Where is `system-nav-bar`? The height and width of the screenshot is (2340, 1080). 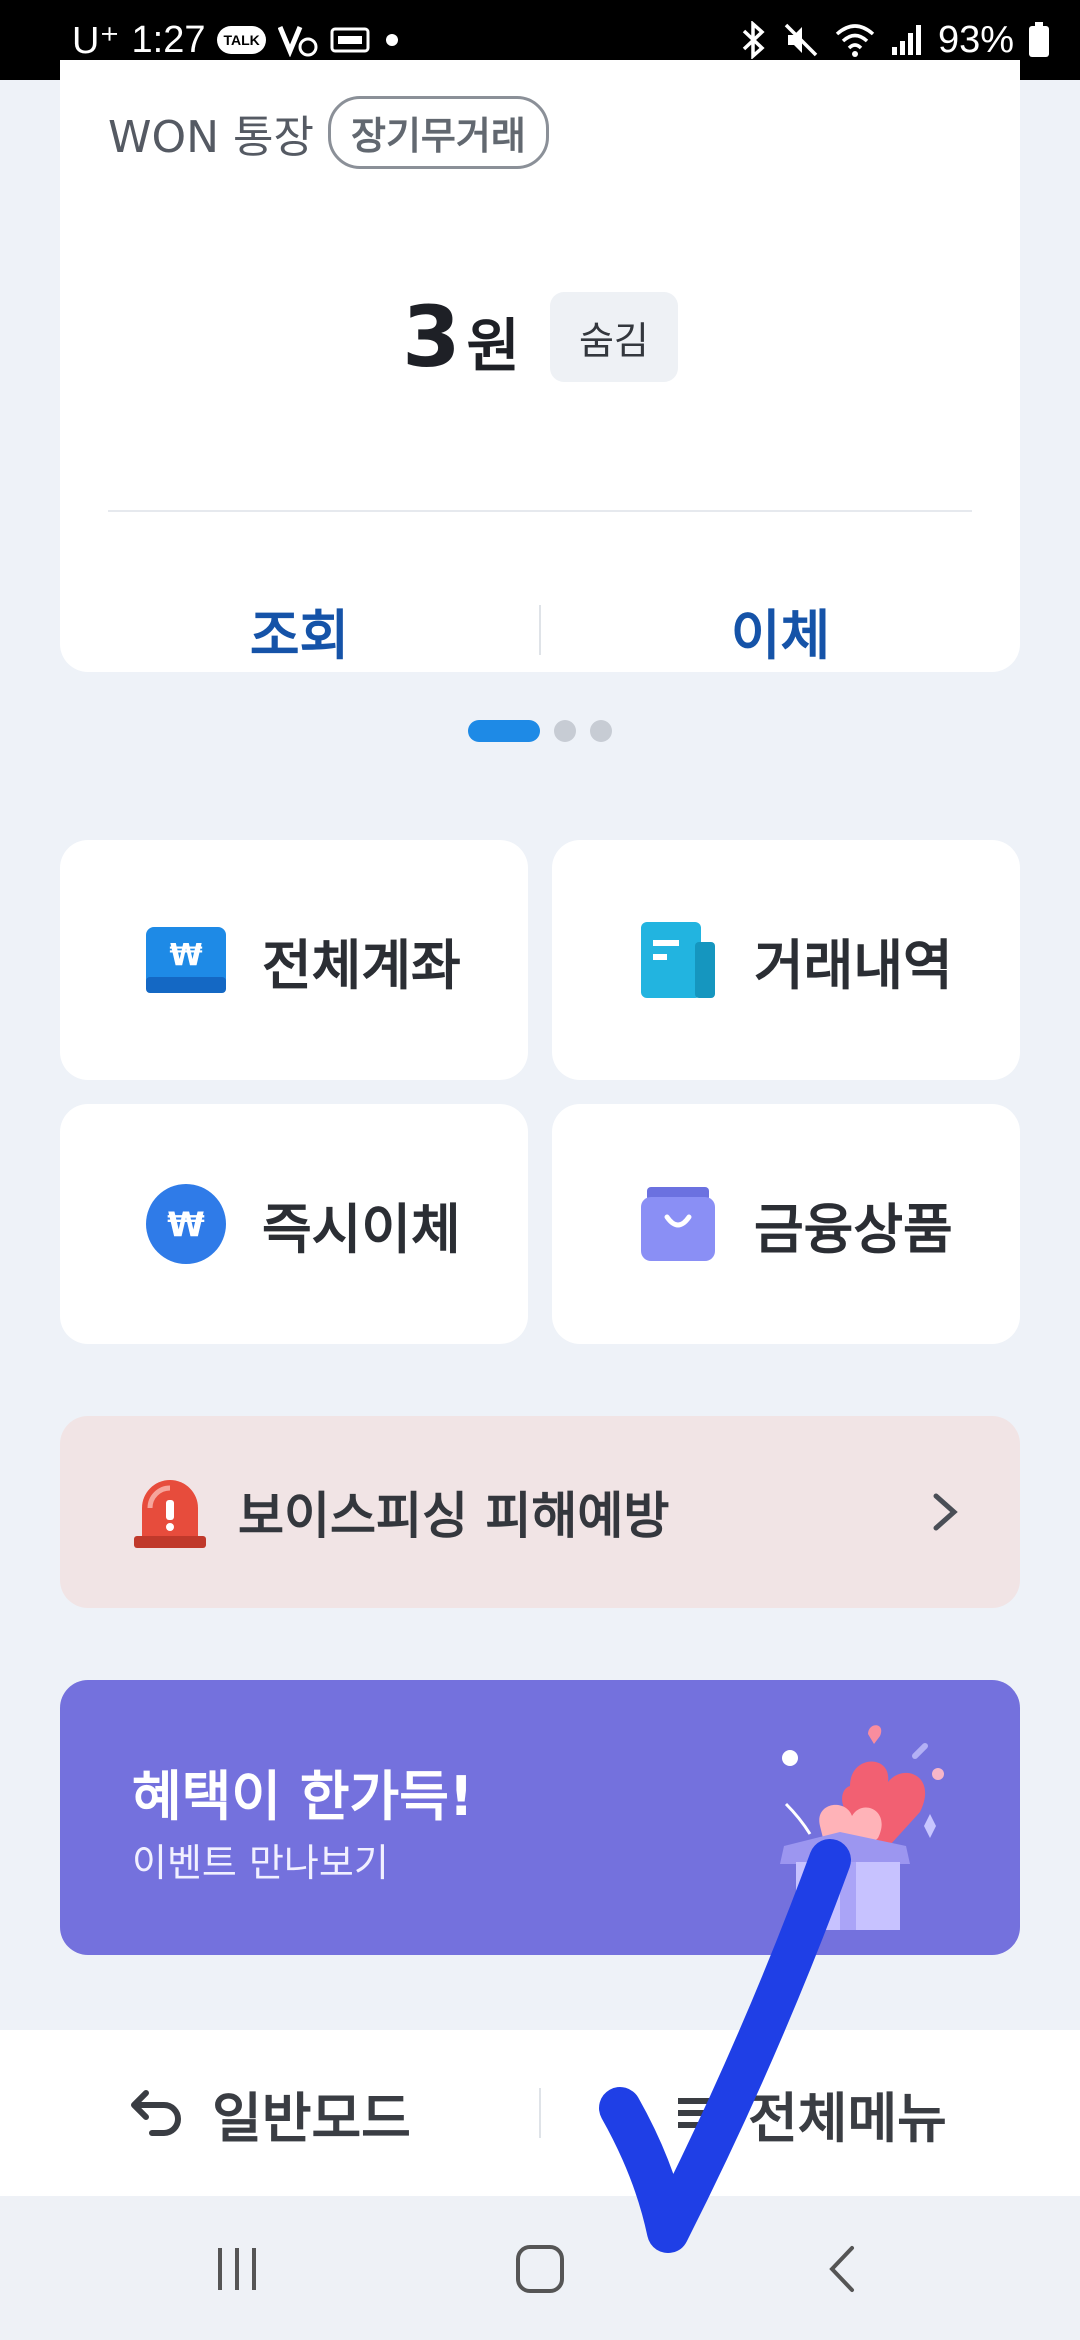 system-nav-bar is located at coordinates (540, 2268).